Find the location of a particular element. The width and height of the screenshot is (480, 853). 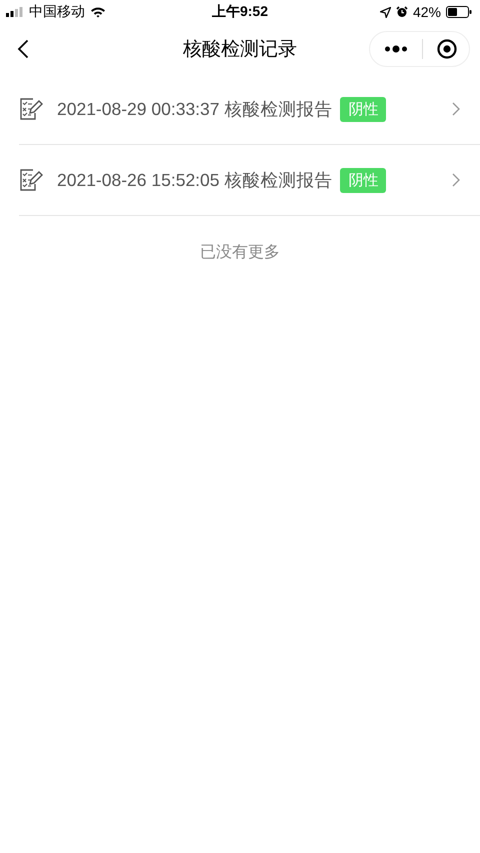

location-arrow-icon is located at coordinates (385, 12).